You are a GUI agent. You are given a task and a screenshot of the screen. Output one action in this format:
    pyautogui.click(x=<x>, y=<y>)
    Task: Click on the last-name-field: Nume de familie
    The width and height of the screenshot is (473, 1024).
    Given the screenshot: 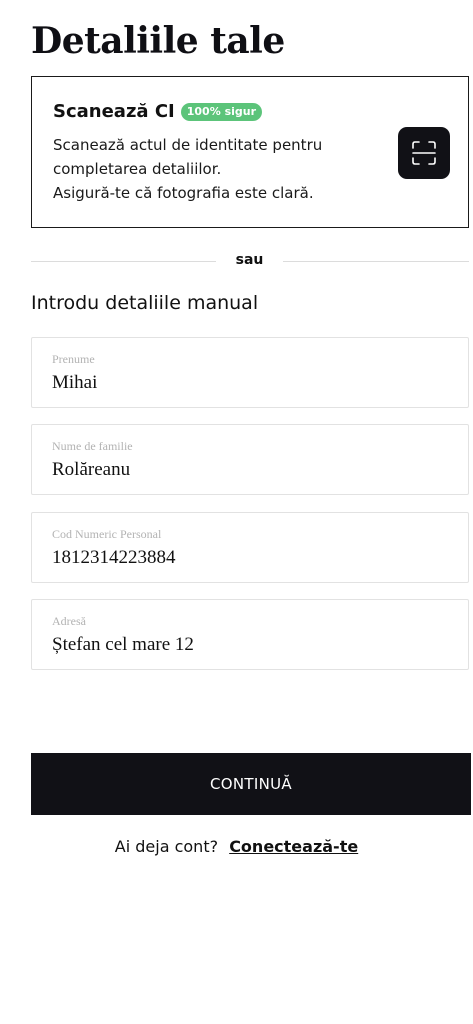 What is the action you would take?
    pyautogui.click(x=250, y=459)
    